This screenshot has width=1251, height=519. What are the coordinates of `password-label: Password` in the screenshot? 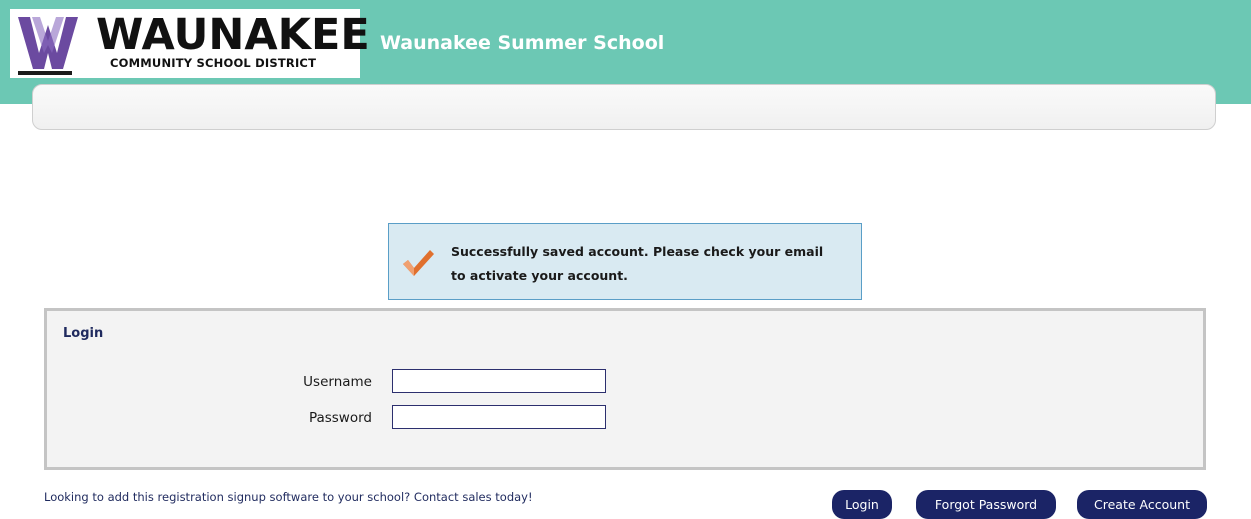 It's located at (340, 418).